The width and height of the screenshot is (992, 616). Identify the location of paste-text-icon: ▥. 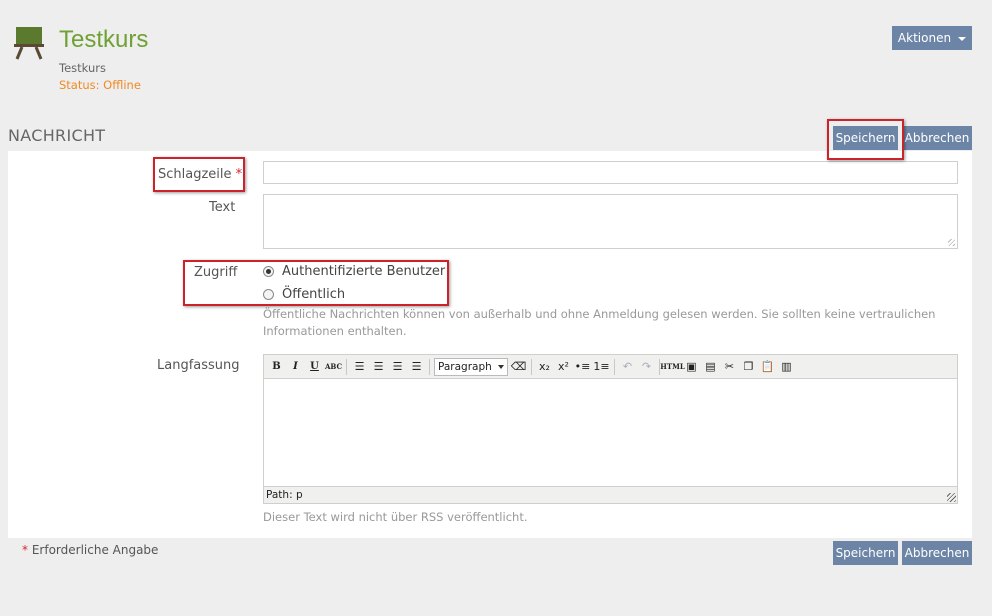
(786, 367).